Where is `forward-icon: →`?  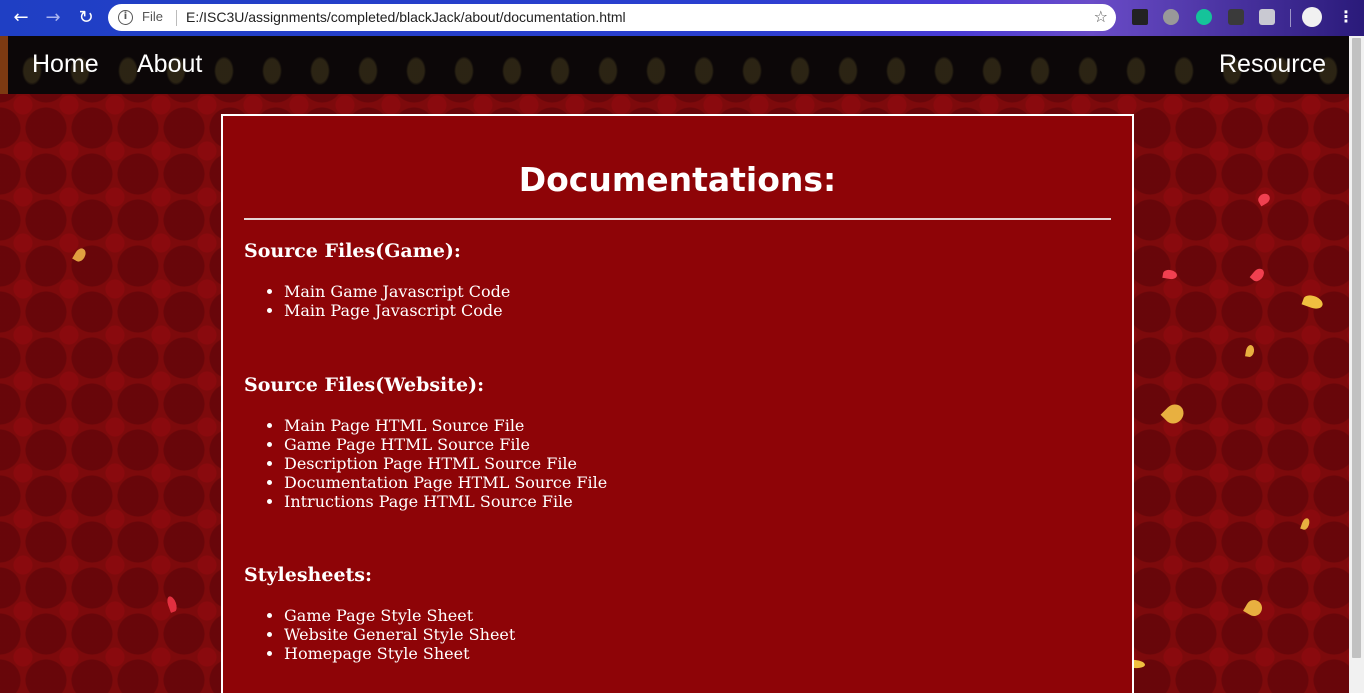 forward-icon: → is located at coordinates (53, 18).